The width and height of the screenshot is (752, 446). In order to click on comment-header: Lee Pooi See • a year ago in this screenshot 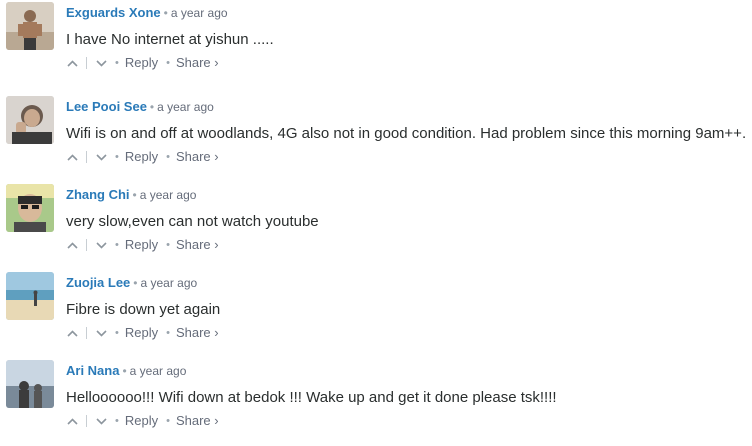, I will do `click(140, 107)`.